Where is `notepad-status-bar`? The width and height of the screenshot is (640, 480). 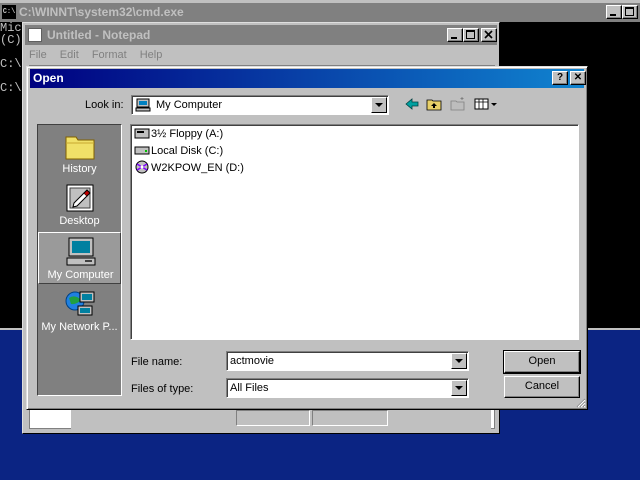
notepad-status-bar is located at coordinates (281, 419).